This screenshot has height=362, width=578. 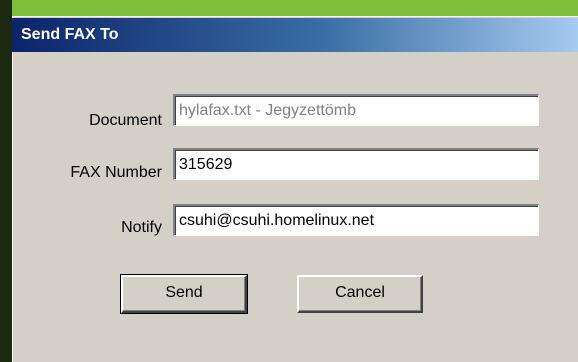 What do you see at coordinates (360, 294) in the screenshot?
I see `cancel-button: Cancel` at bounding box center [360, 294].